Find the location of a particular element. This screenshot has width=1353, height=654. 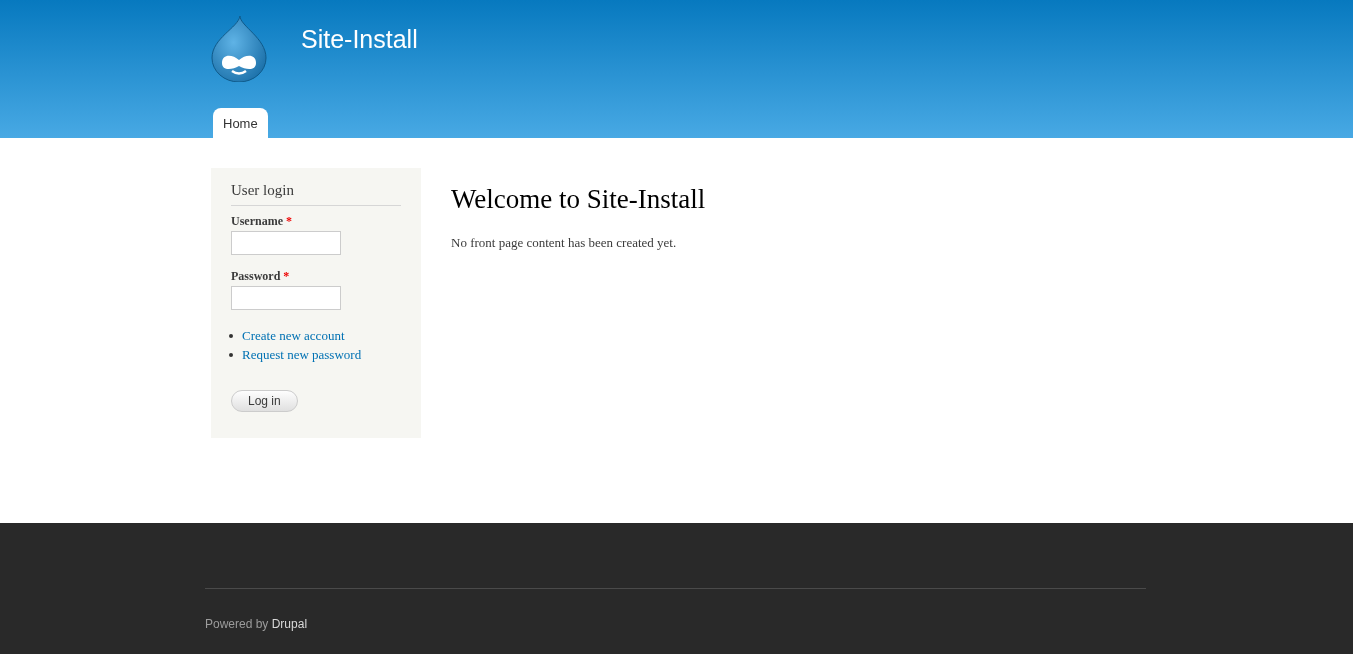

footer-link: Drupal is located at coordinates (289, 624).